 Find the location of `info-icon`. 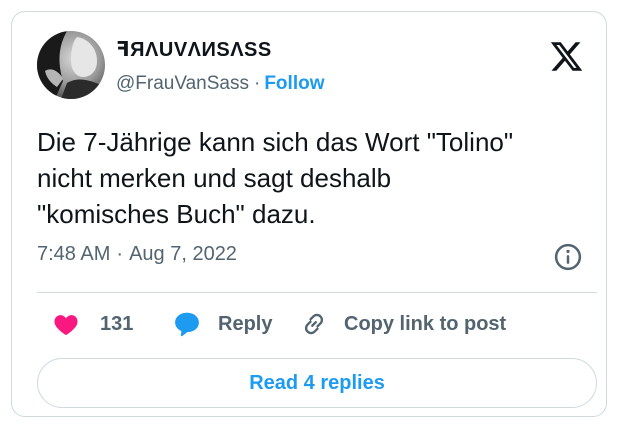

info-icon is located at coordinates (568, 257).